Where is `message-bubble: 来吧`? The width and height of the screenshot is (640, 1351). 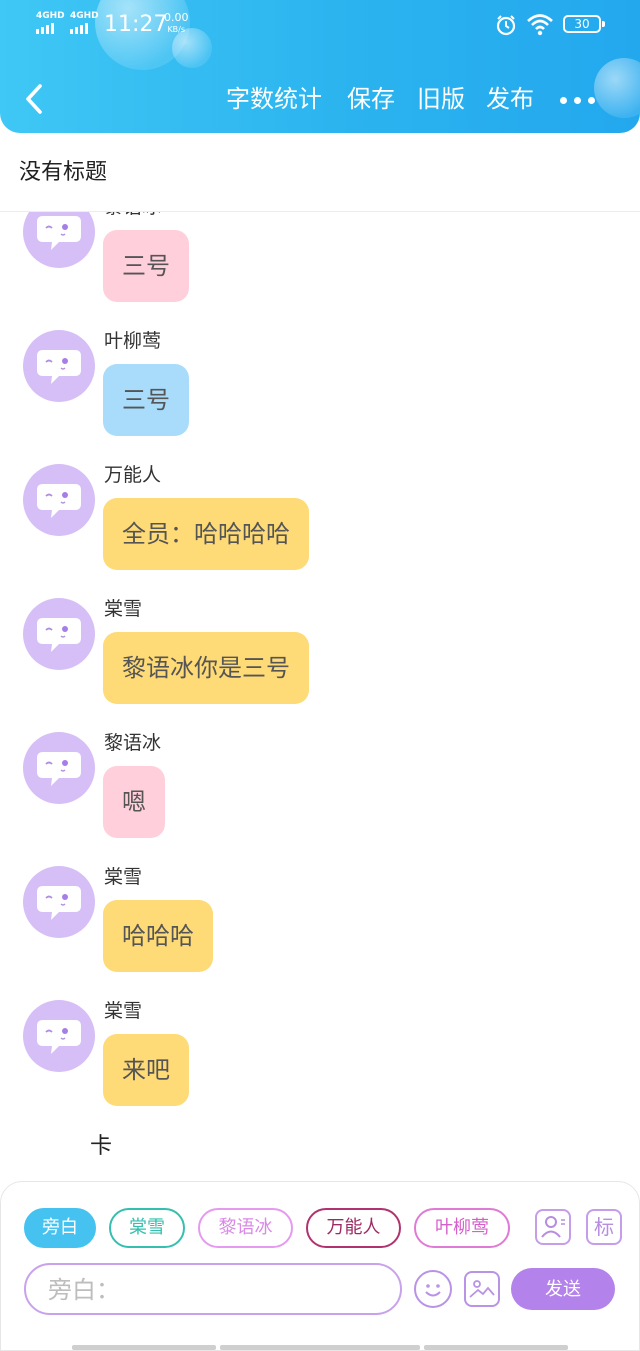 message-bubble: 来吧 is located at coordinates (146, 1070).